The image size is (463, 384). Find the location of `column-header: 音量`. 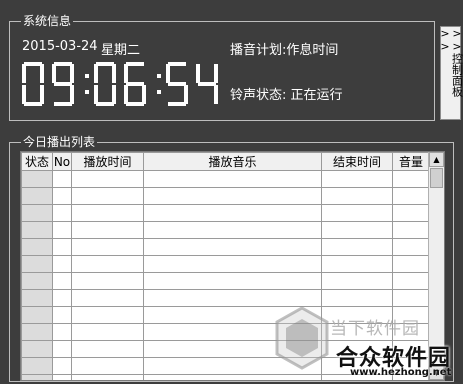

column-header: 音量 is located at coordinates (411, 161).